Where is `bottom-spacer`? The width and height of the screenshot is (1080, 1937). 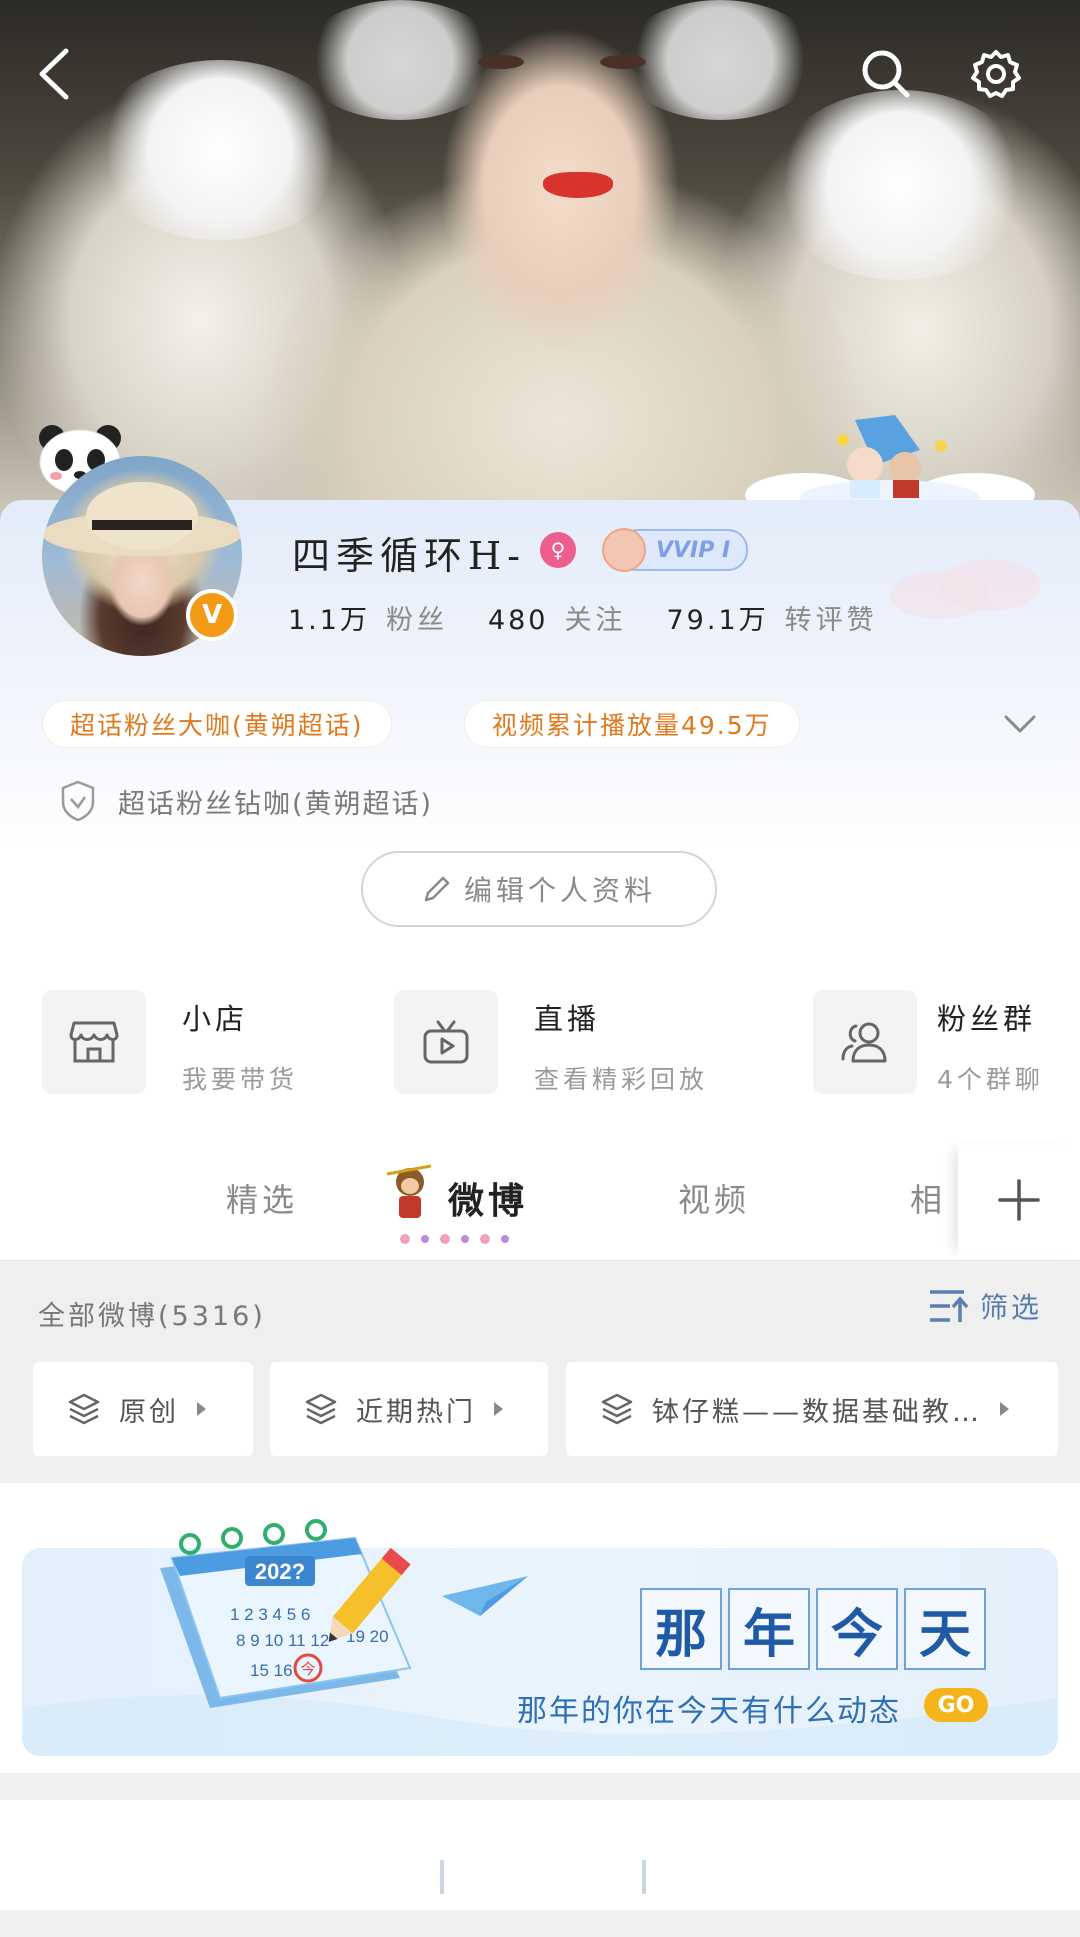
bottom-spacer is located at coordinates (540, 1923).